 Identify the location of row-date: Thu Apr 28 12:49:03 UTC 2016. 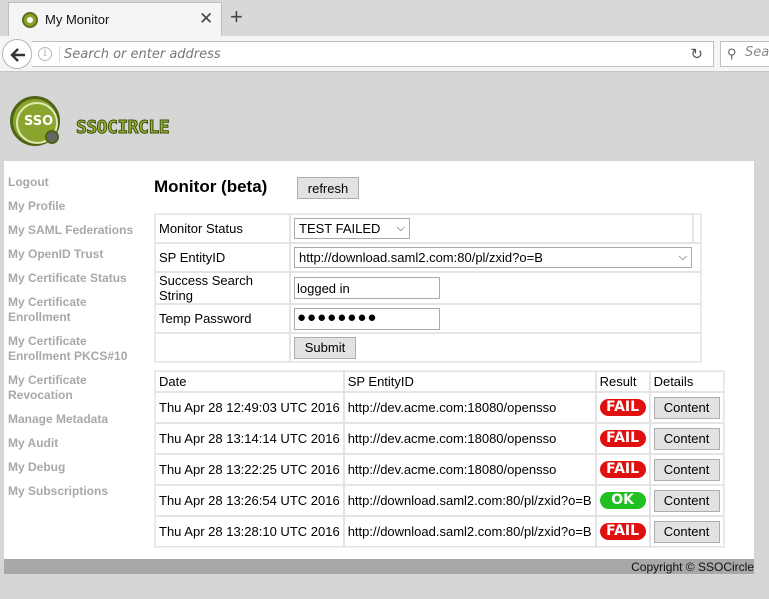
(249, 407).